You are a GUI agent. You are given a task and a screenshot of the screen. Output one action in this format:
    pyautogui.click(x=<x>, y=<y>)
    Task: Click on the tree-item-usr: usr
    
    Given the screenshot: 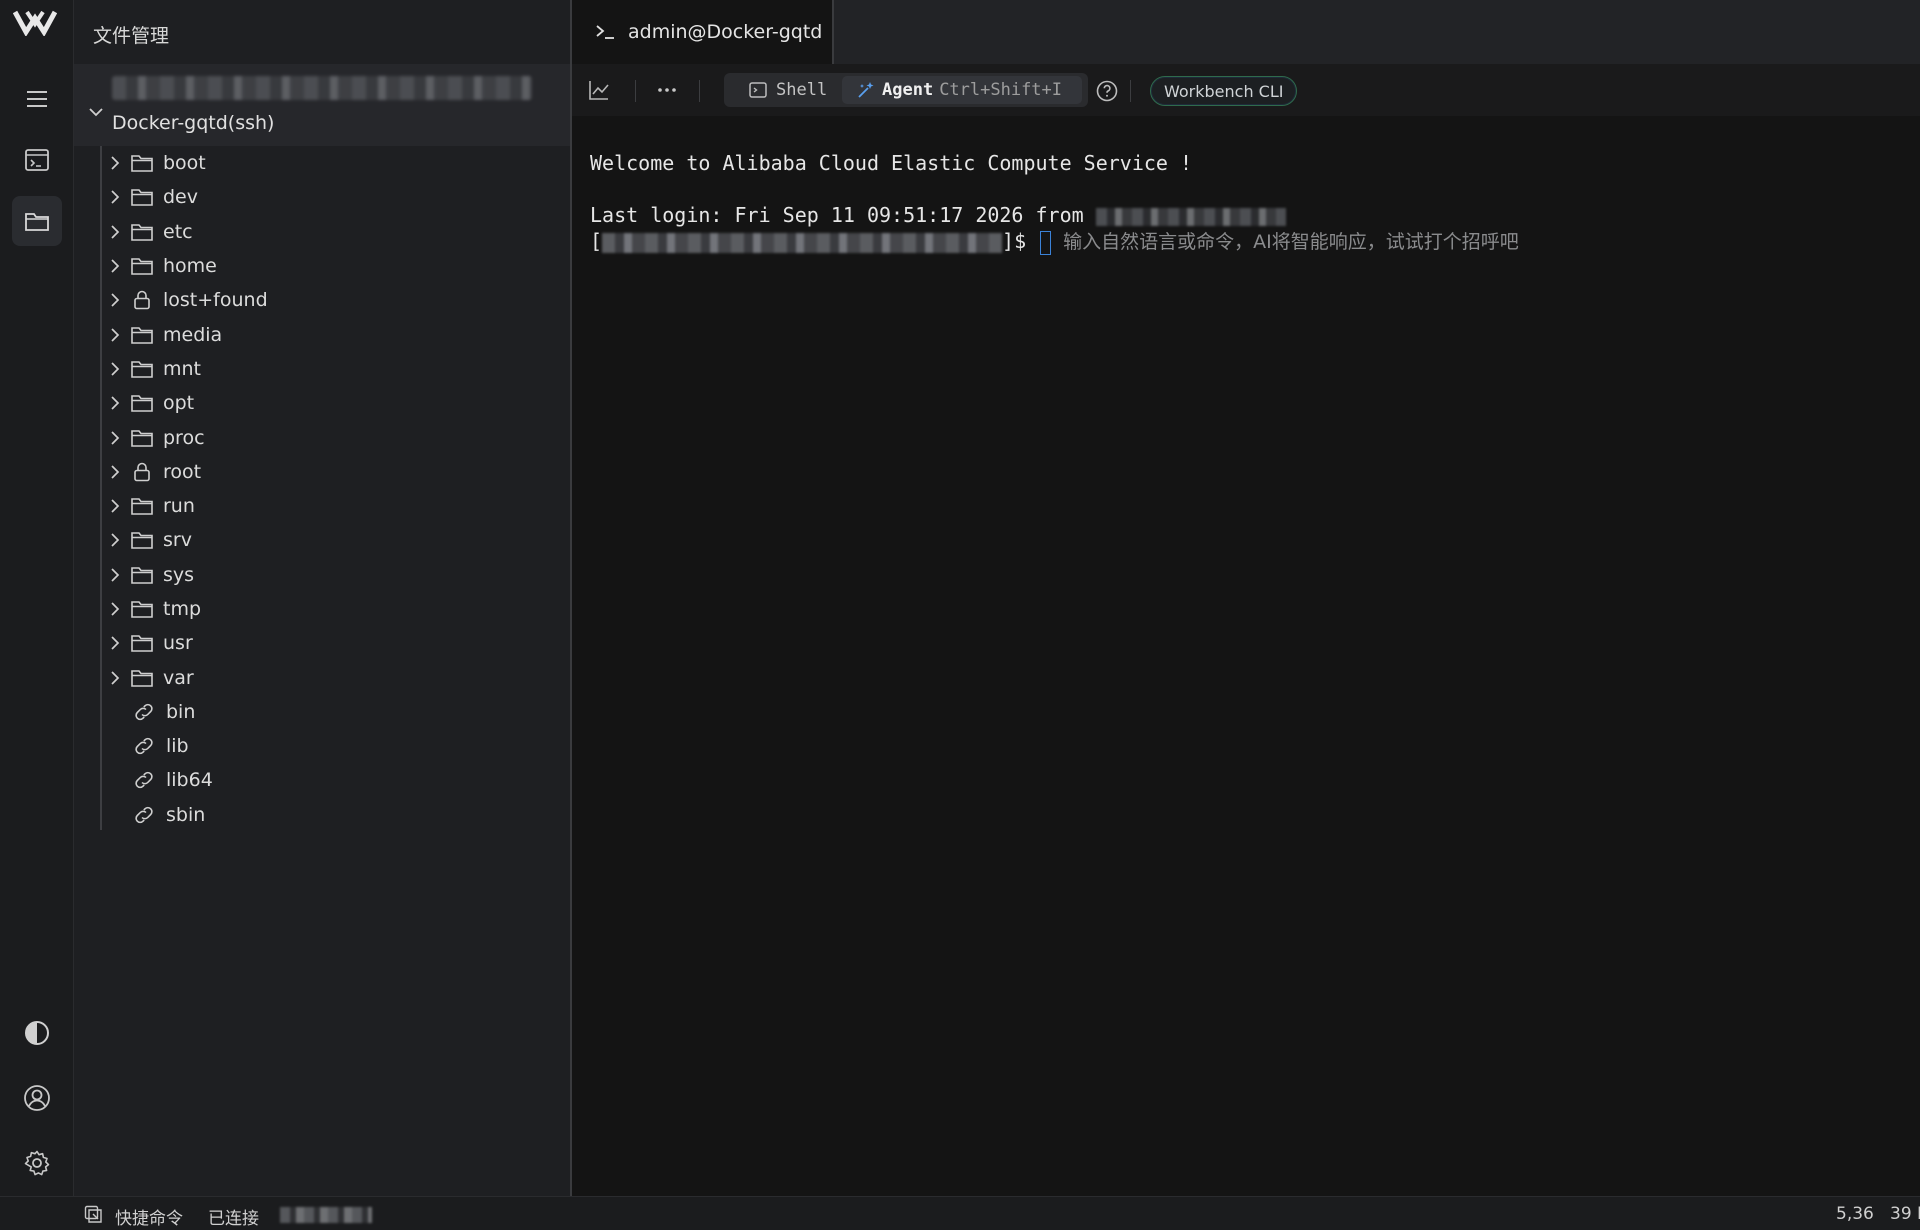 What is the action you would take?
    pyautogui.click(x=326, y=643)
    